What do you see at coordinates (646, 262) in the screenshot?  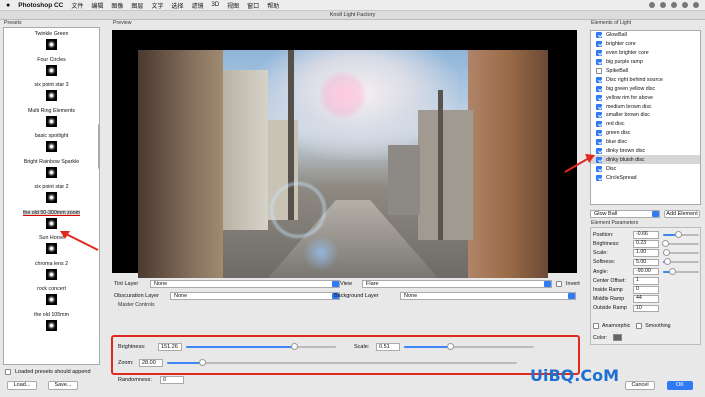 I see `param-input: 5.00` at bounding box center [646, 262].